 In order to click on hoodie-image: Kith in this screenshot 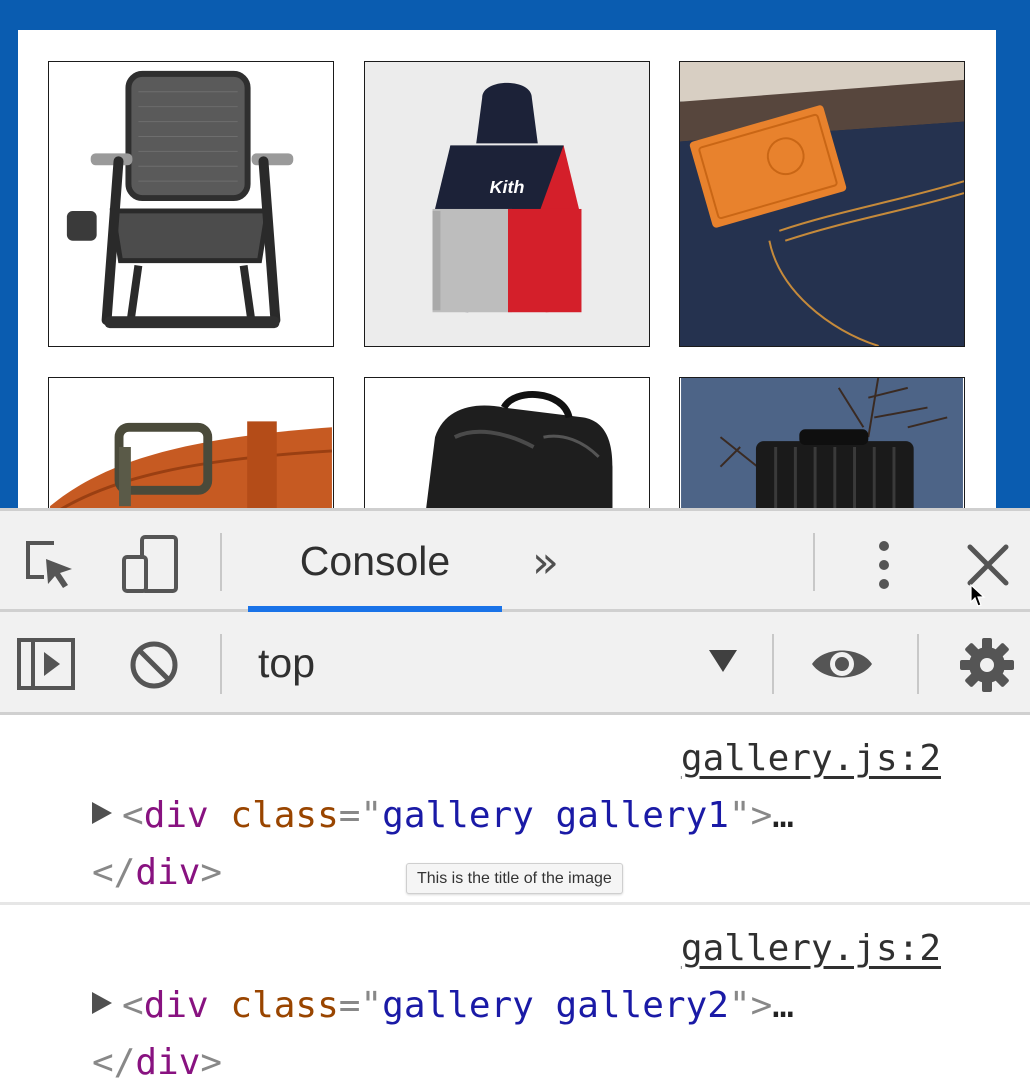, I will do `click(507, 204)`.